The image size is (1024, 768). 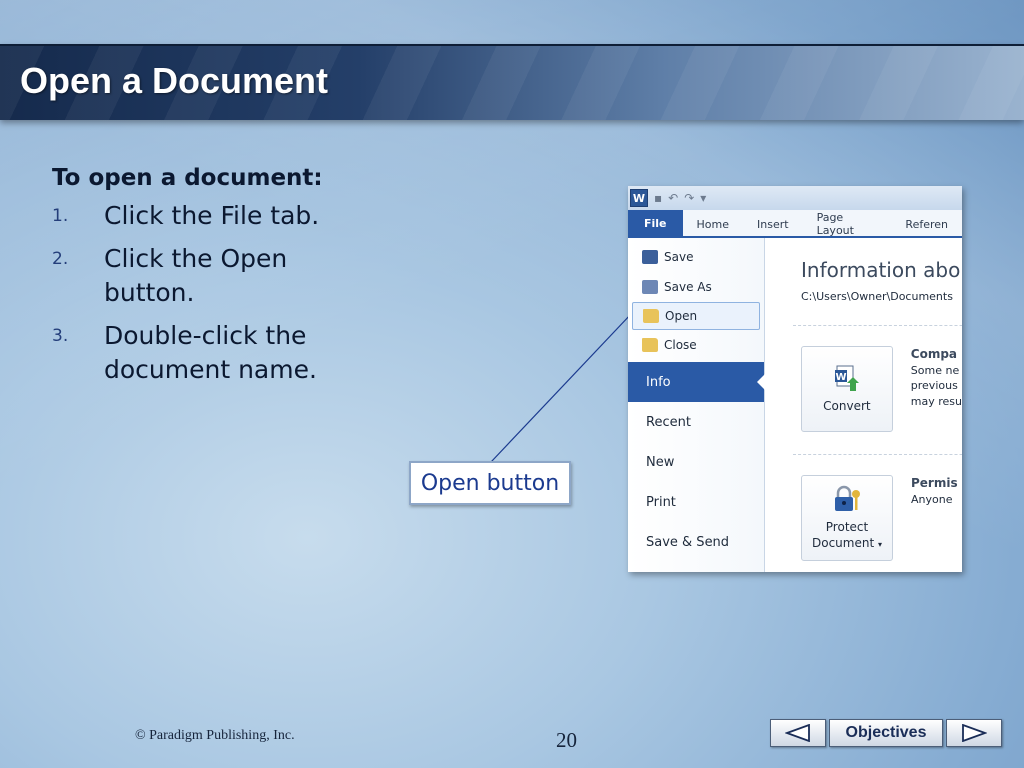 What do you see at coordinates (490, 483) in the screenshot?
I see `callout-label: Open button` at bounding box center [490, 483].